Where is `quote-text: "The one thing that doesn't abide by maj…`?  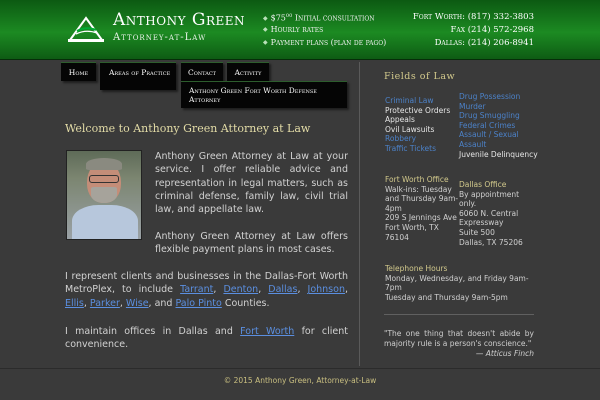 quote-text: "The one thing that doesn't abide by maj… is located at coordinates (459, 338).